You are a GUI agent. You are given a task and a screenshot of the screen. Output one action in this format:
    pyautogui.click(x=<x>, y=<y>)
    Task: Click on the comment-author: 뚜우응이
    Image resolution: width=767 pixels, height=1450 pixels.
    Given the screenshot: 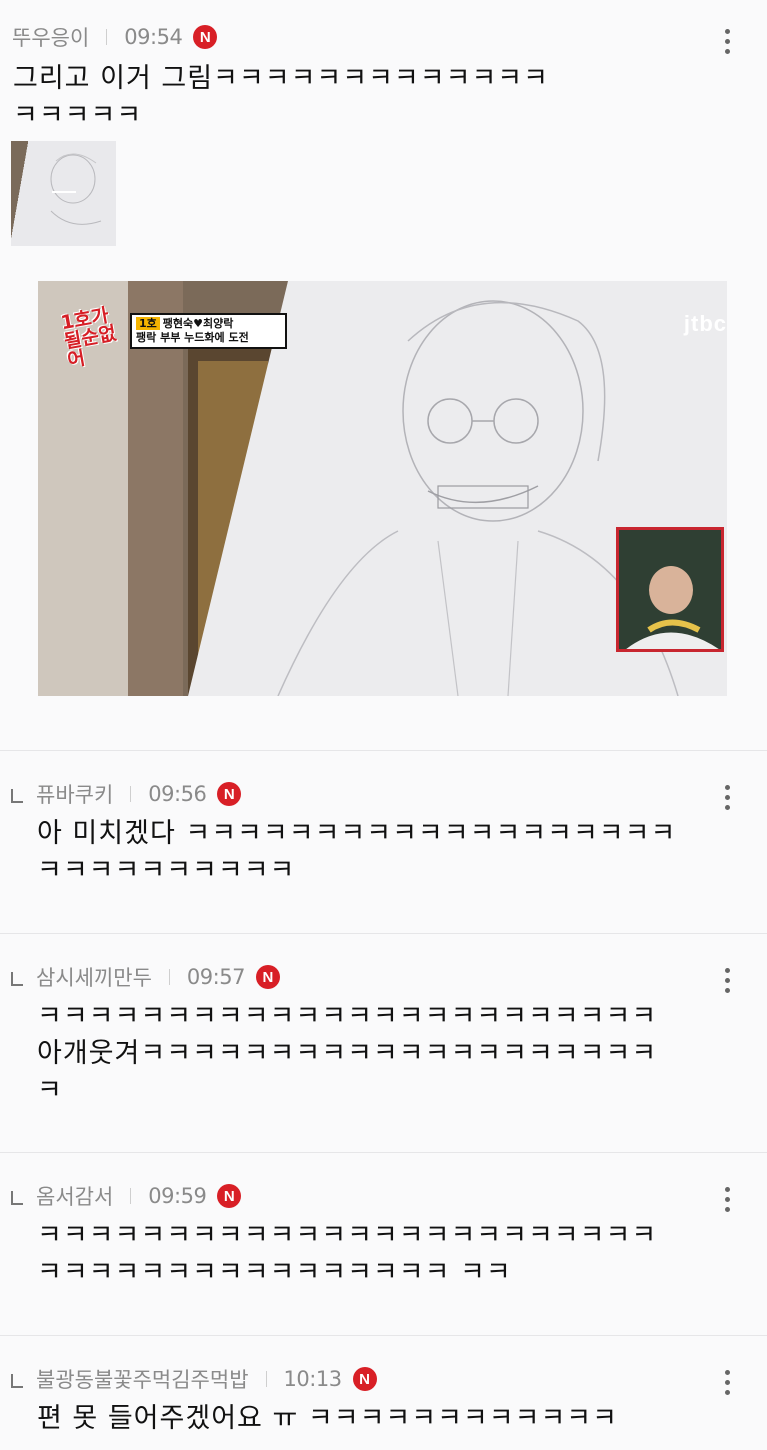 What is the action you would take?
    pyautogui.click(x=50, y=37)
    